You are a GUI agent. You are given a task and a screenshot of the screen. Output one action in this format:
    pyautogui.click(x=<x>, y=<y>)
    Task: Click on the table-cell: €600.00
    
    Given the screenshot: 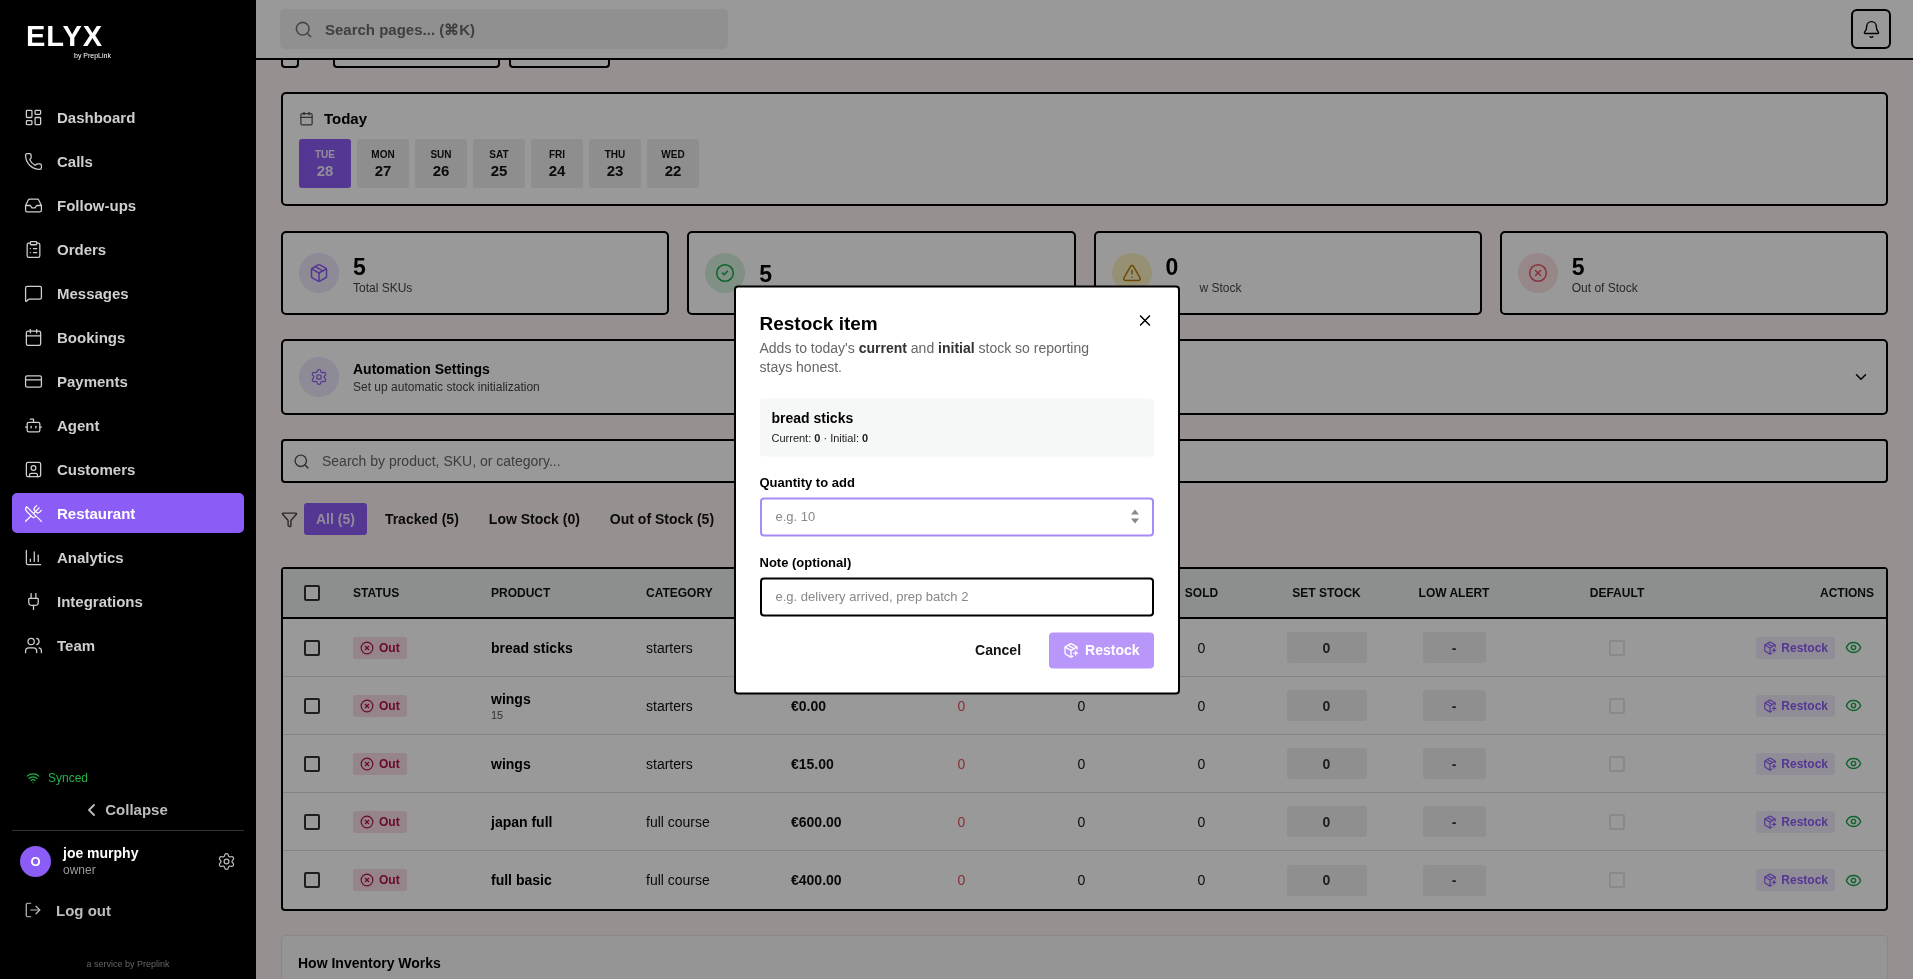 What is the action you would take?
    pyautogui.click(x=816, y=821)
    